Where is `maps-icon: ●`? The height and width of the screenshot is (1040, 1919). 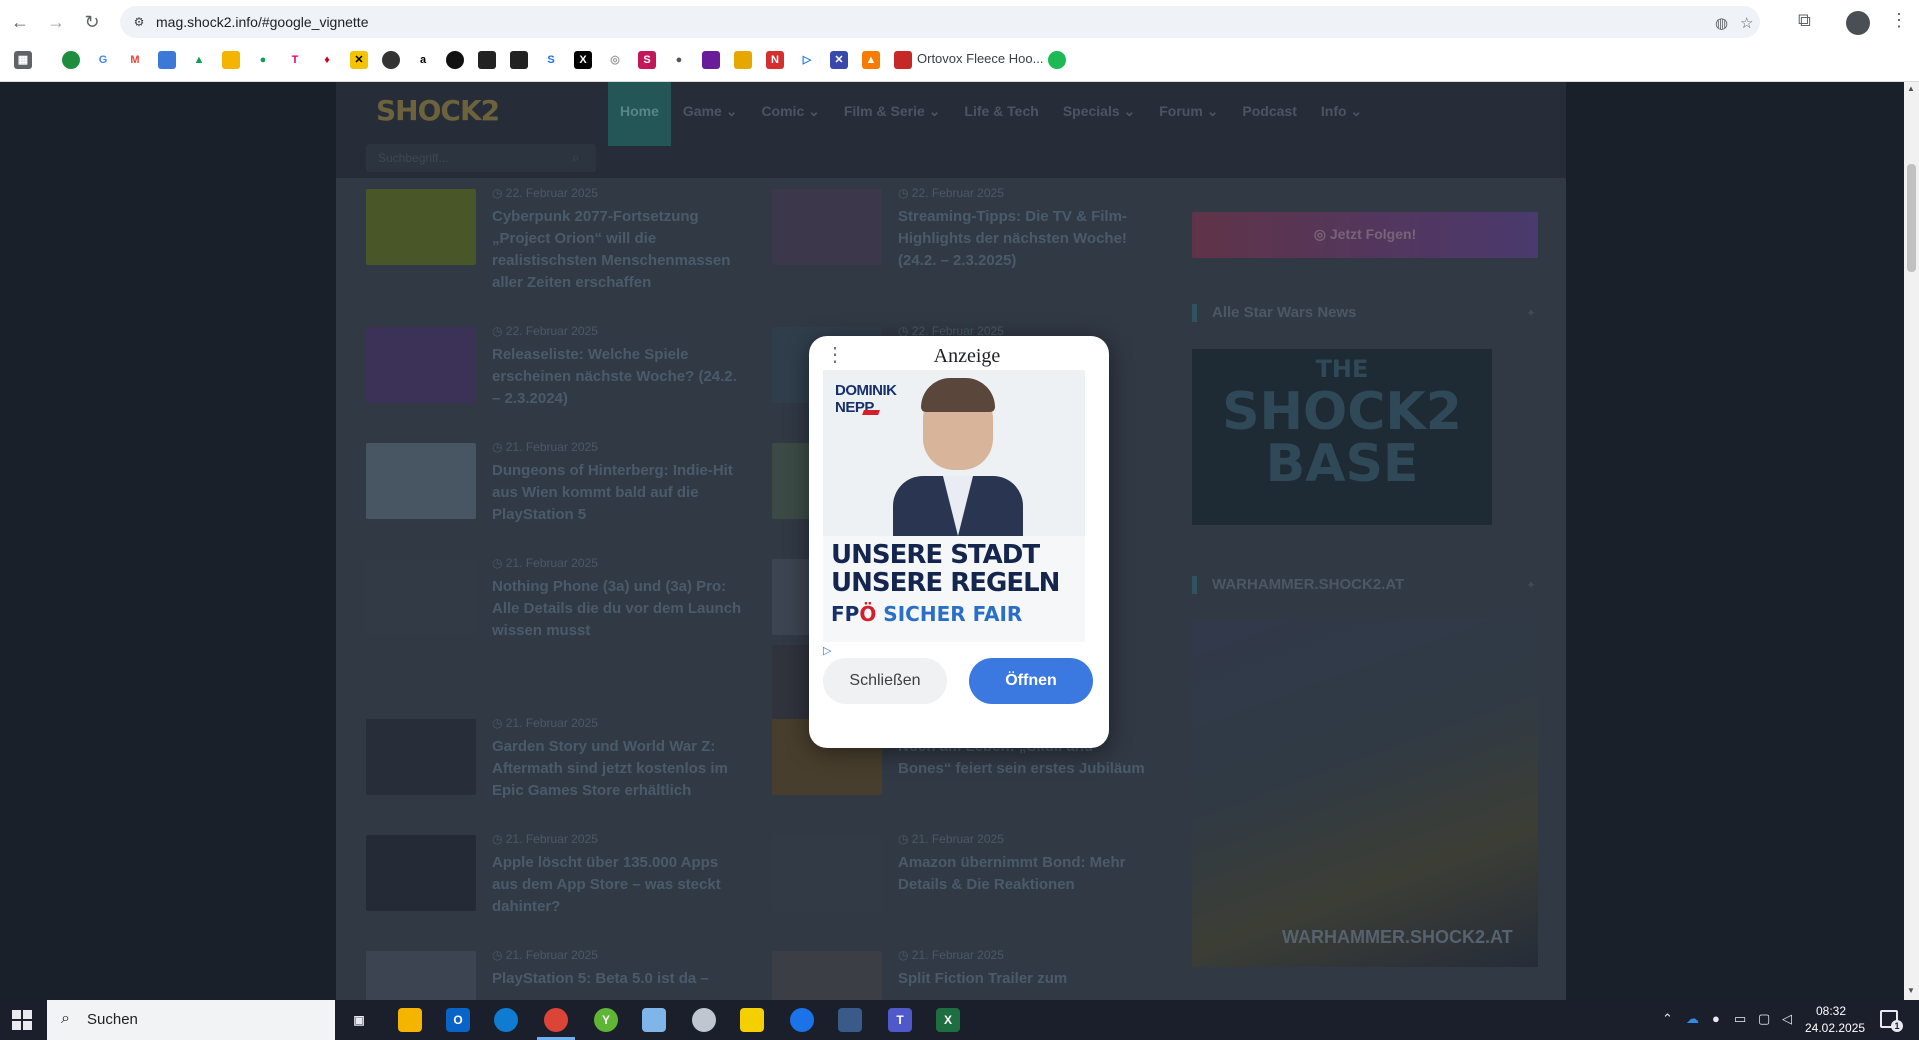 maps-icon: ● is located at coordinates (263, 60).